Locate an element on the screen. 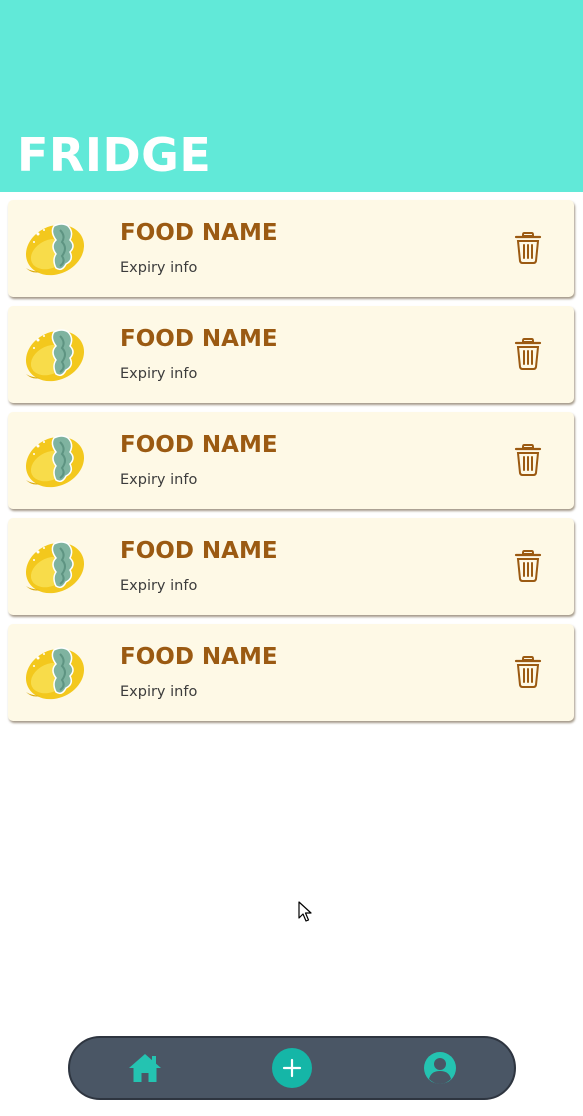 This screenshot has width=583, height=1116. plus-icon is located at coordinates (292, 1068).